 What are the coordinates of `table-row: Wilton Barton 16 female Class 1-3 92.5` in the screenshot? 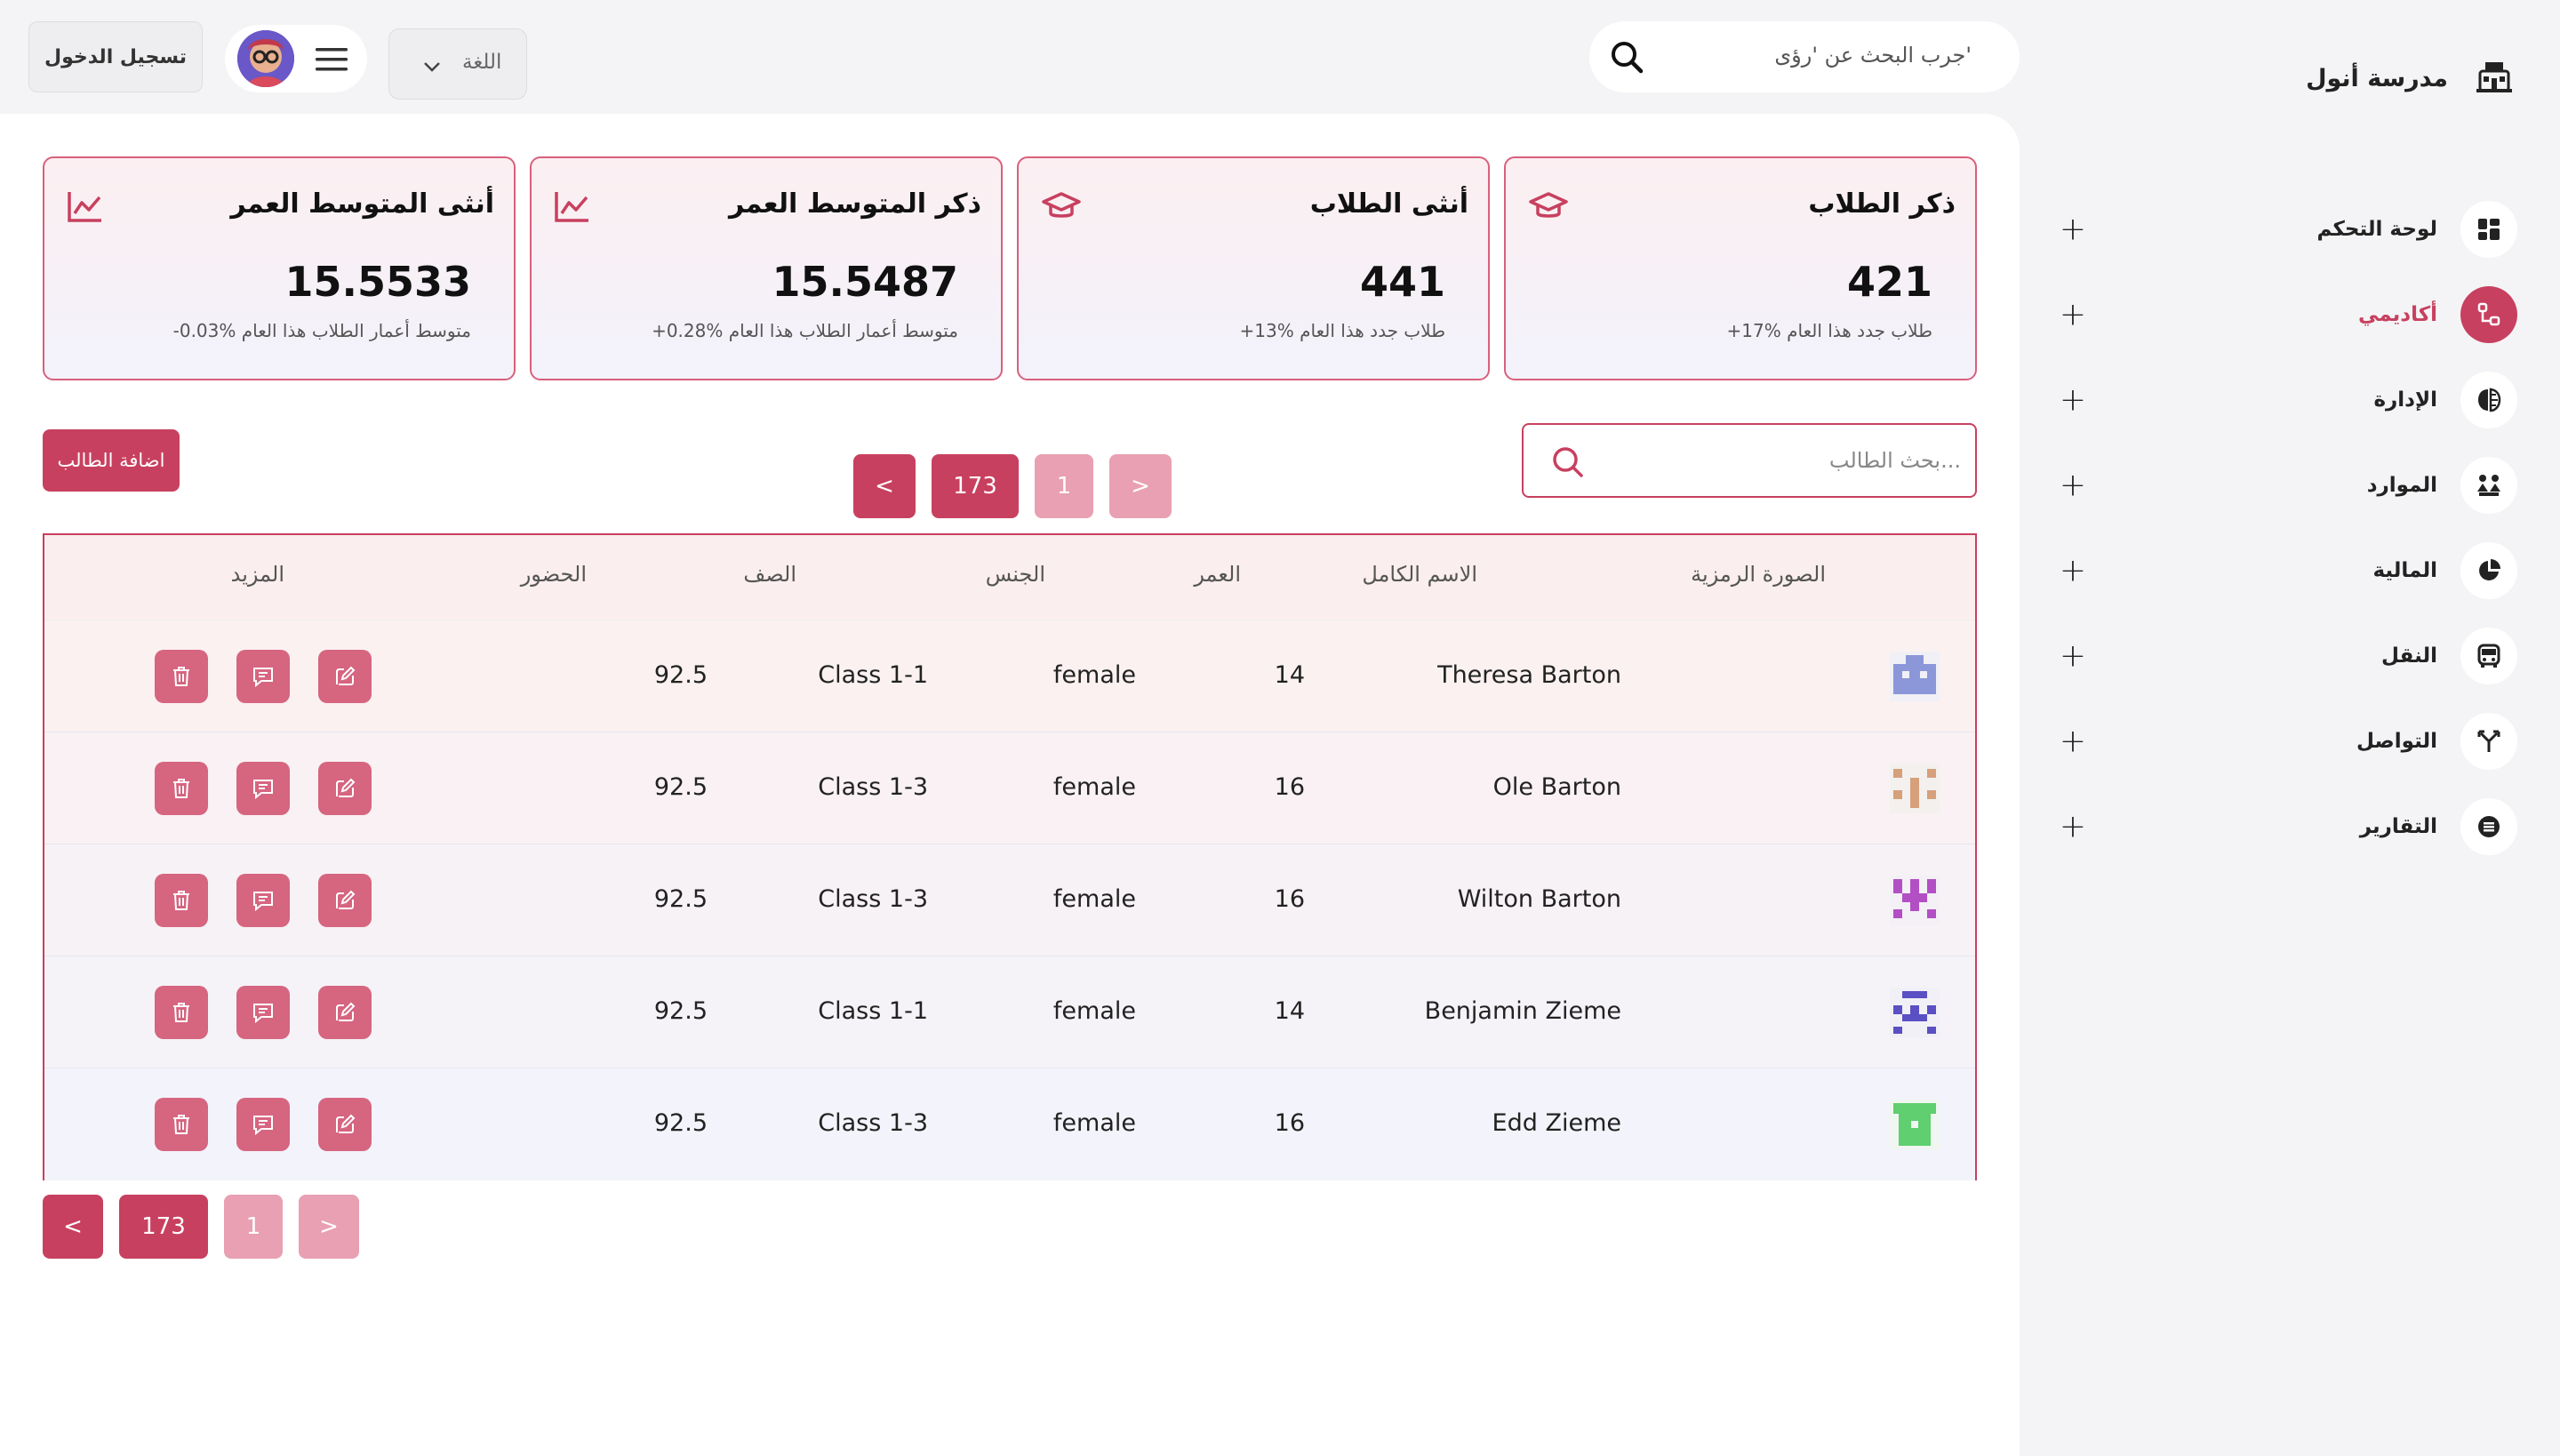 It's located at (1009, 900).